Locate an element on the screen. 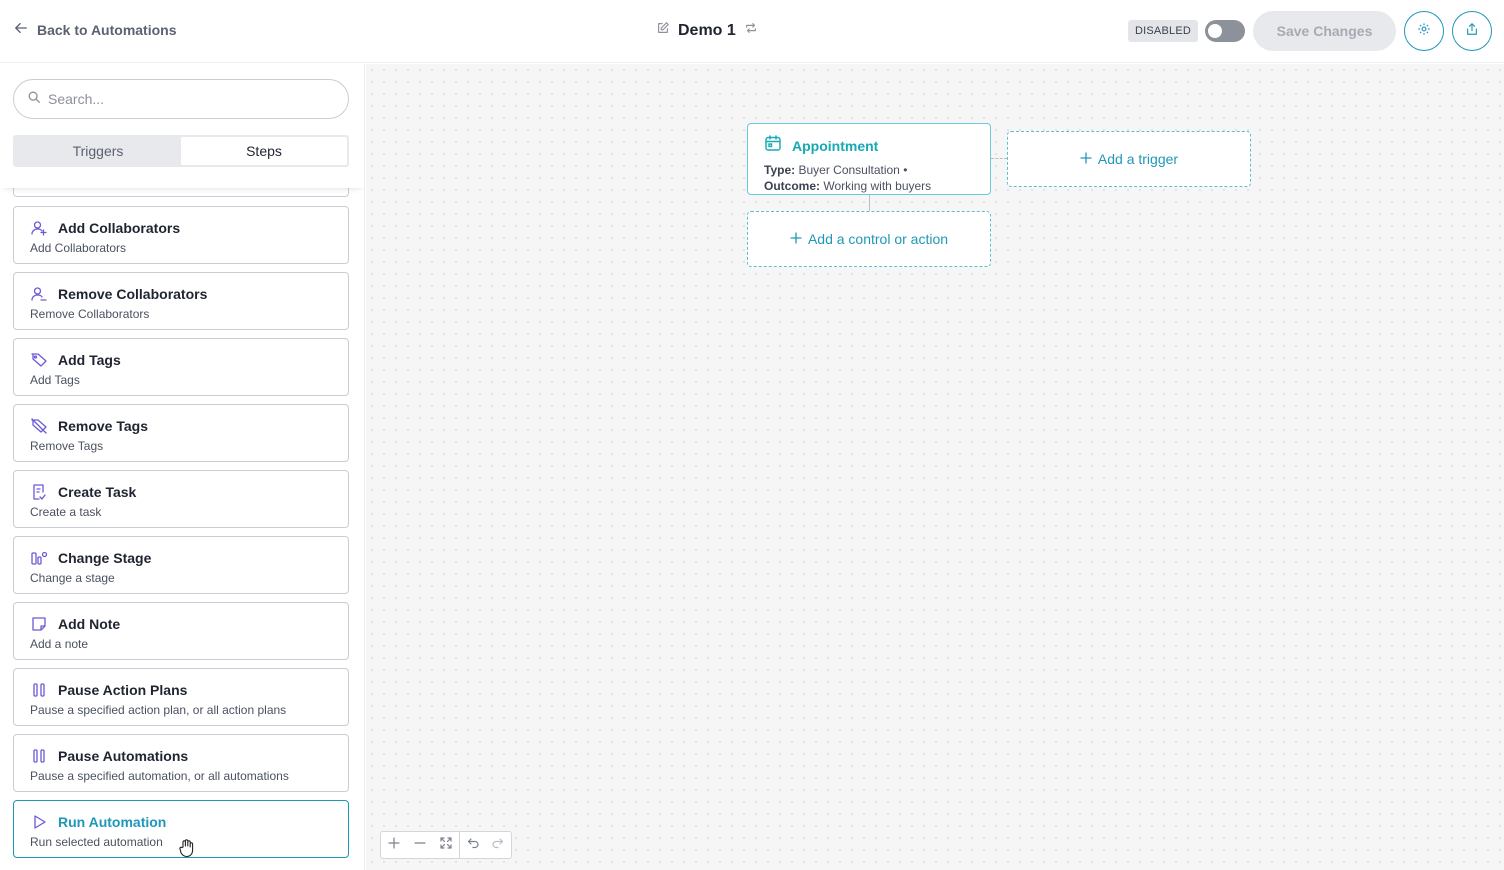 The height and width of the screenshot is (870, 1504). save-changes-button: Save Changes is located at coordinates (1324, 31).